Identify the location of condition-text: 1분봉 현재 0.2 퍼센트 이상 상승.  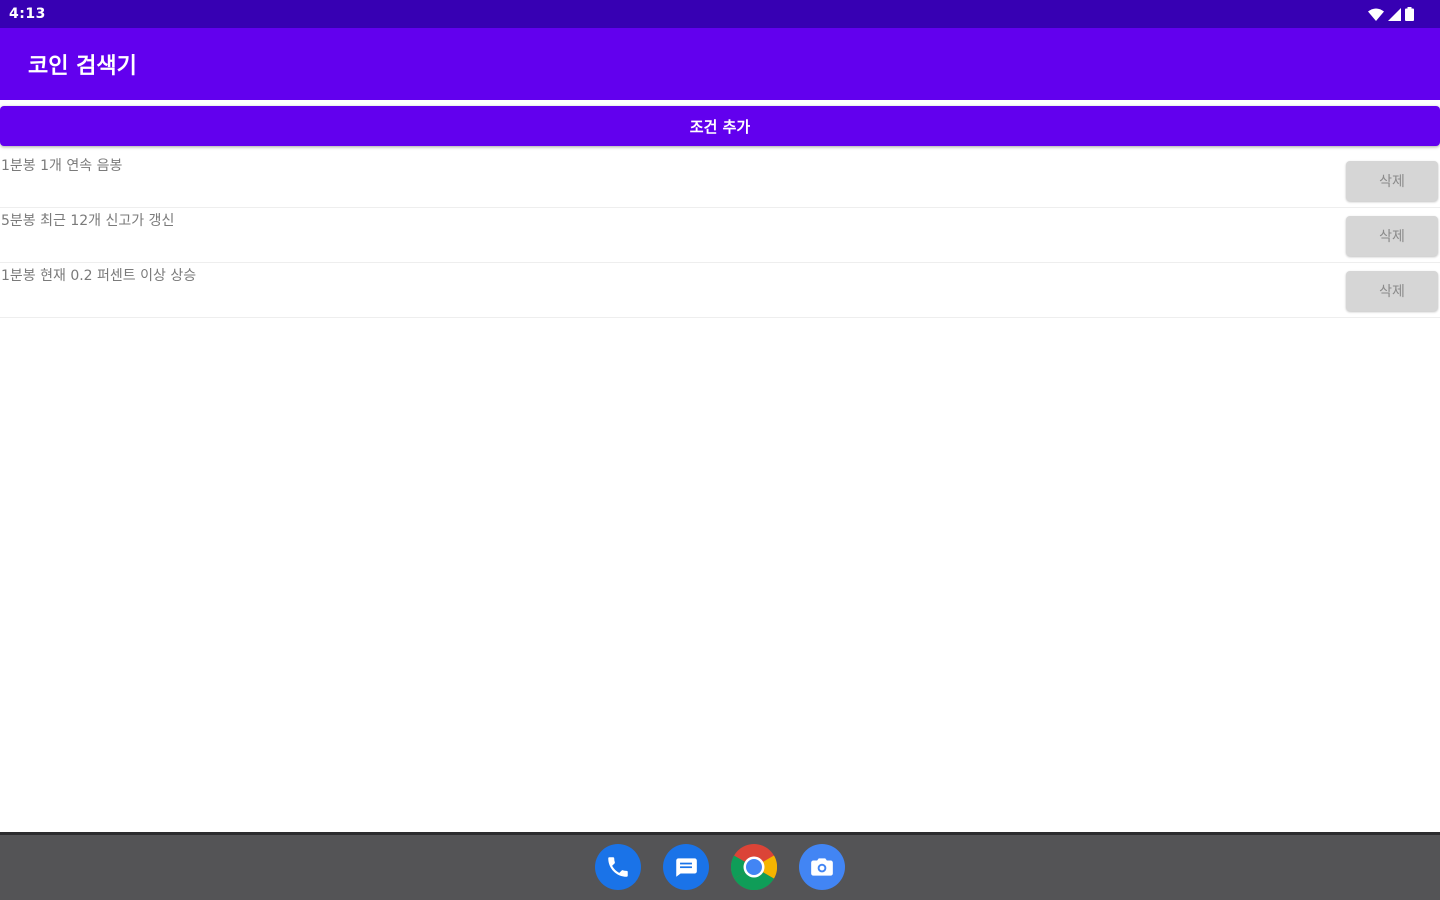
(99, 276).